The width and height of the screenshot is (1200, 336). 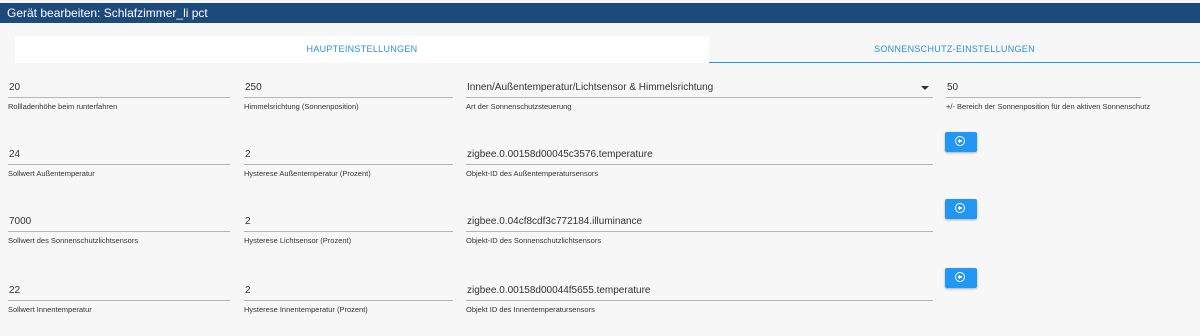 I want to click on outdoor-temp-hysteresis-input: 2, so click(x=348, y=155).